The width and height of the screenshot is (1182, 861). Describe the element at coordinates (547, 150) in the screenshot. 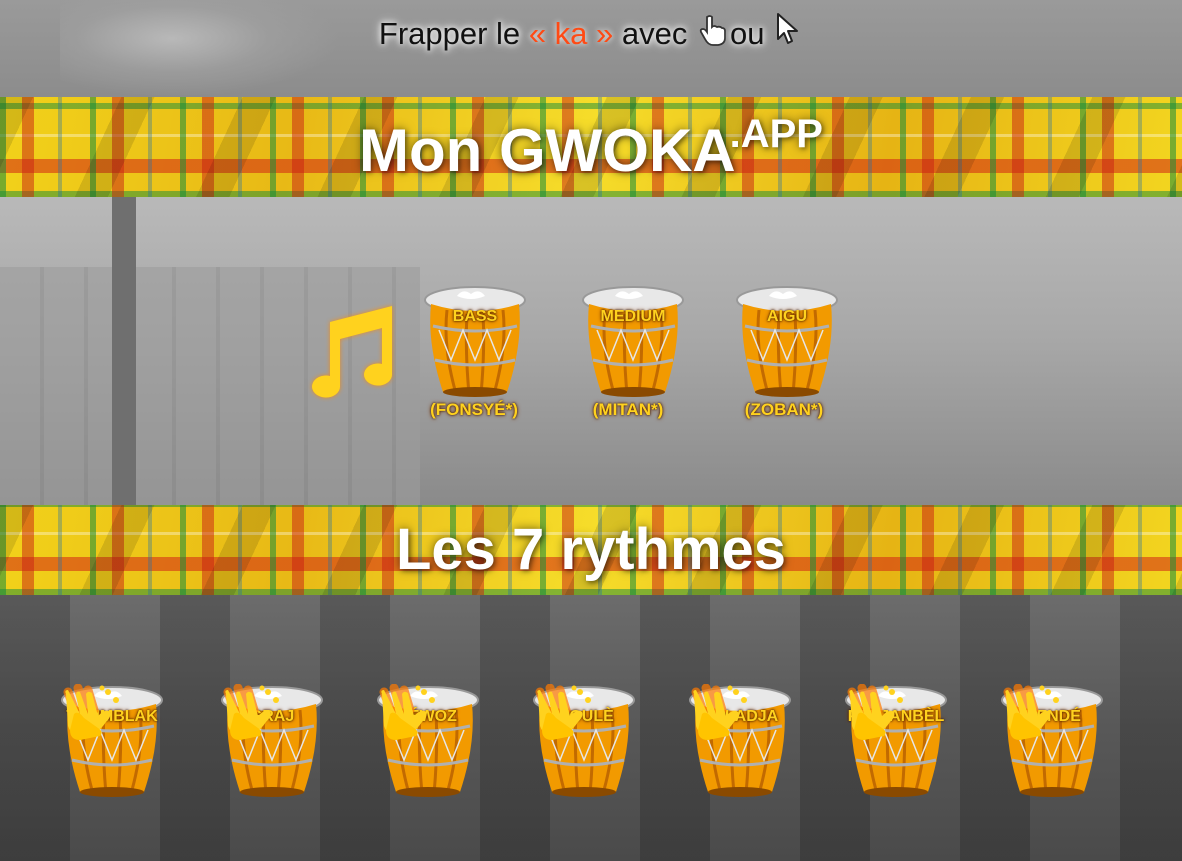

I see `app-title-main: Mon GWOKA` at that location.